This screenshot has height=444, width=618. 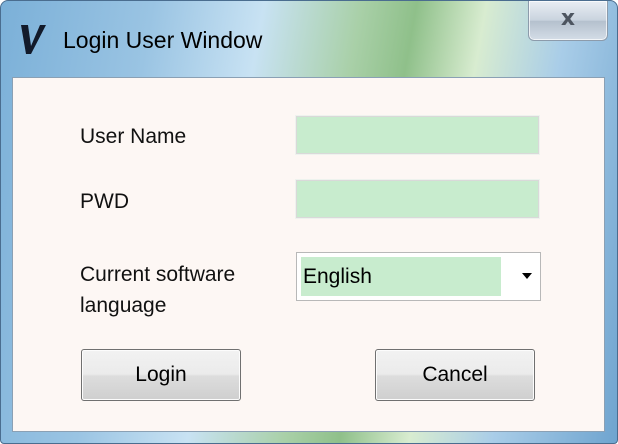 What do you see at coordinates (401, 276) in the screenshot?
I see `language-selected-value: English` at bounding box center [401, 276].